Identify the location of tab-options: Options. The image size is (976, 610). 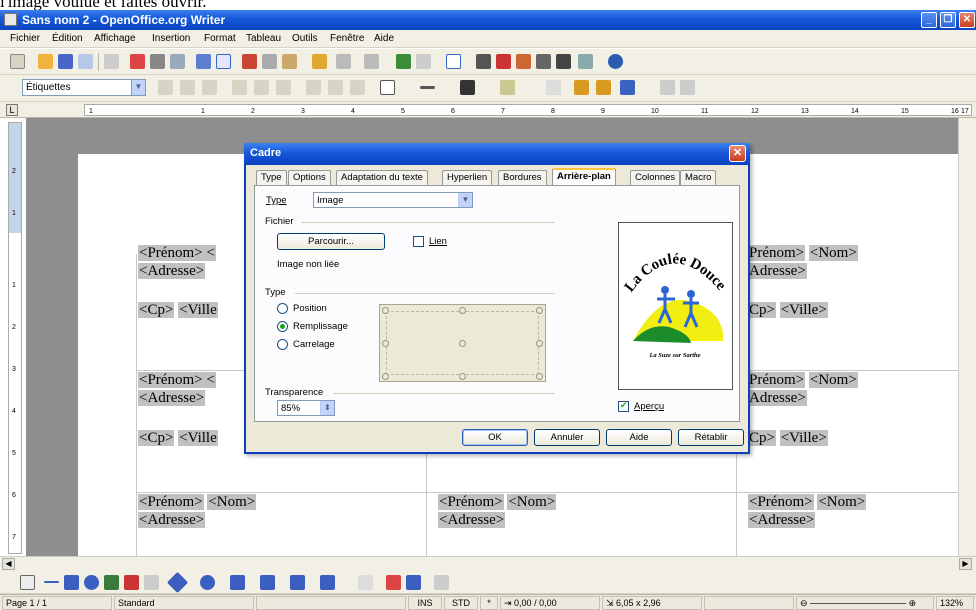
(309, 177).